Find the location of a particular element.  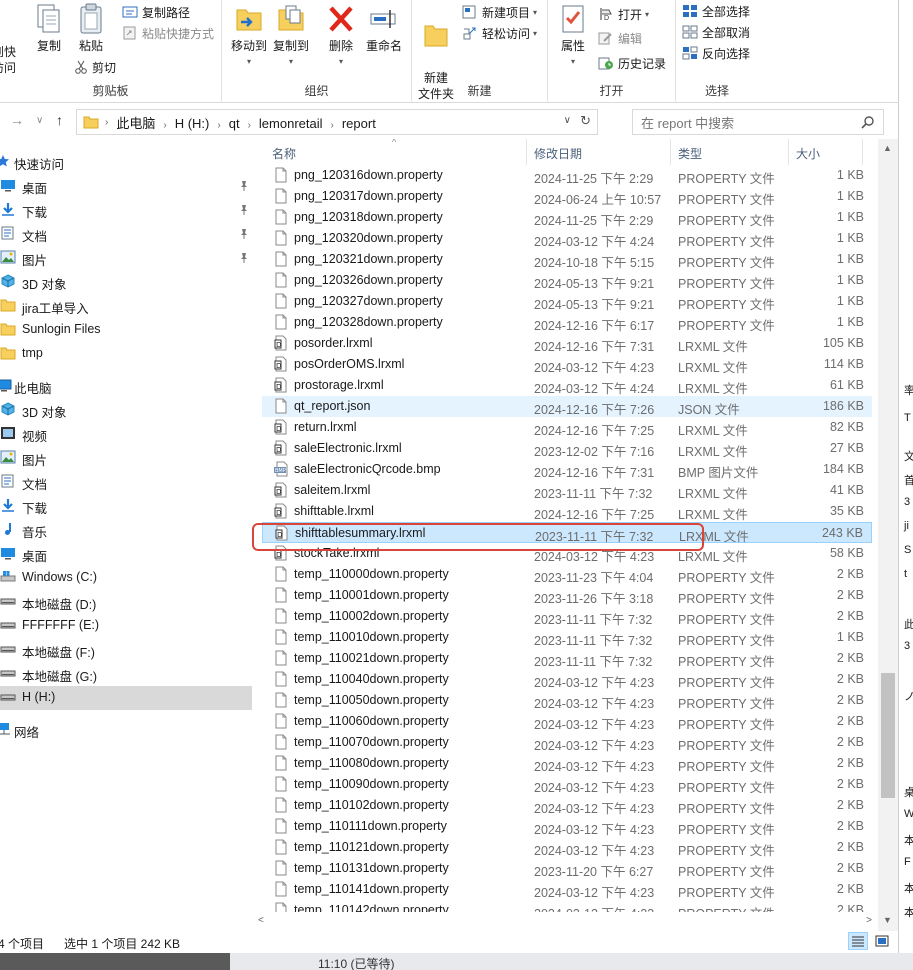

breadcrumb-item: lemonretail is located at coordinates (291, 123).